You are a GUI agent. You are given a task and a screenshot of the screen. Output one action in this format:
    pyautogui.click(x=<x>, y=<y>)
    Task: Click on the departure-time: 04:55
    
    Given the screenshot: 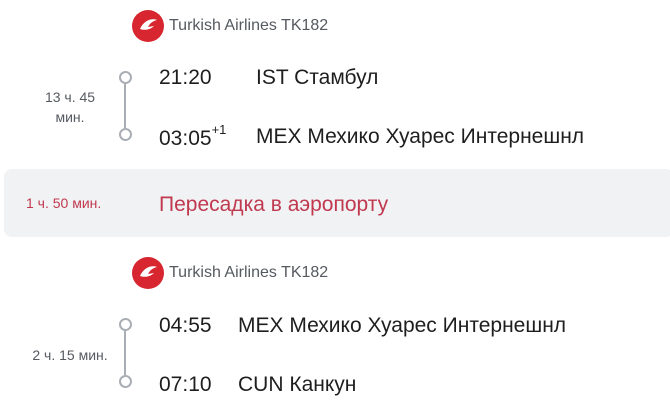 What is the action you would take?
    pyautogui.click(x=185, y=325)
    